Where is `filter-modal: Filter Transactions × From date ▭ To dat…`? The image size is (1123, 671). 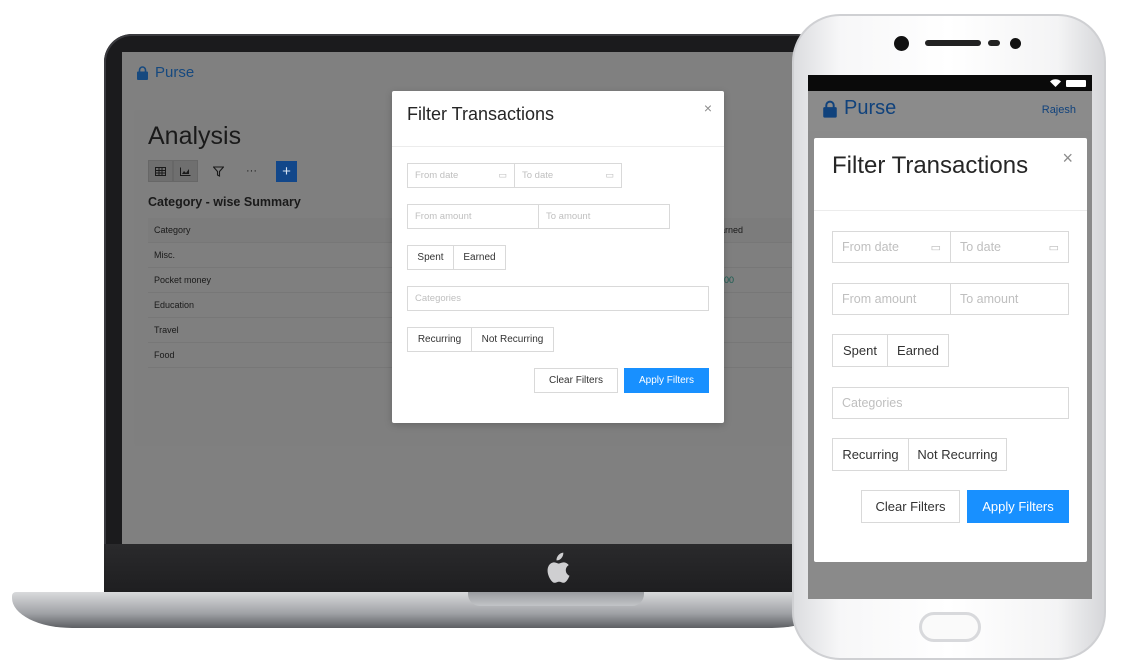 filter-modal: Filter Transactions × From date ▭ To dat… is located at coordinates (558, 257).